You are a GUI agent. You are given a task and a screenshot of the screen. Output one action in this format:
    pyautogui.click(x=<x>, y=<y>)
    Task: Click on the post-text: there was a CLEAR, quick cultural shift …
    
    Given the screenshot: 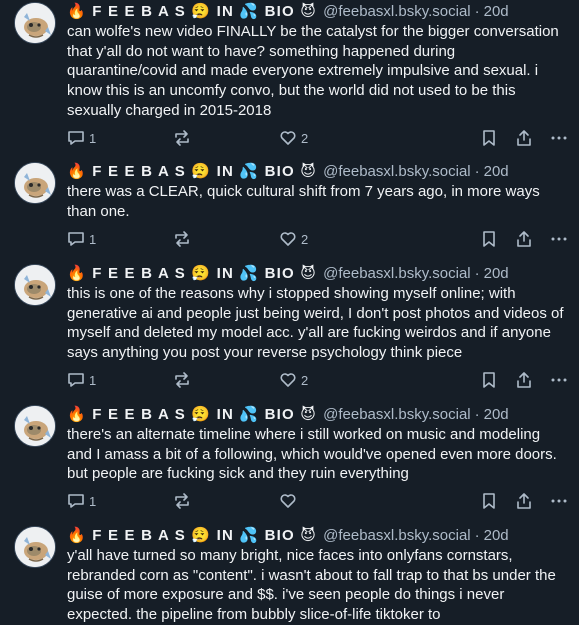 What is the action you would take?
    pyautogui.click(x=303, y=201)
    